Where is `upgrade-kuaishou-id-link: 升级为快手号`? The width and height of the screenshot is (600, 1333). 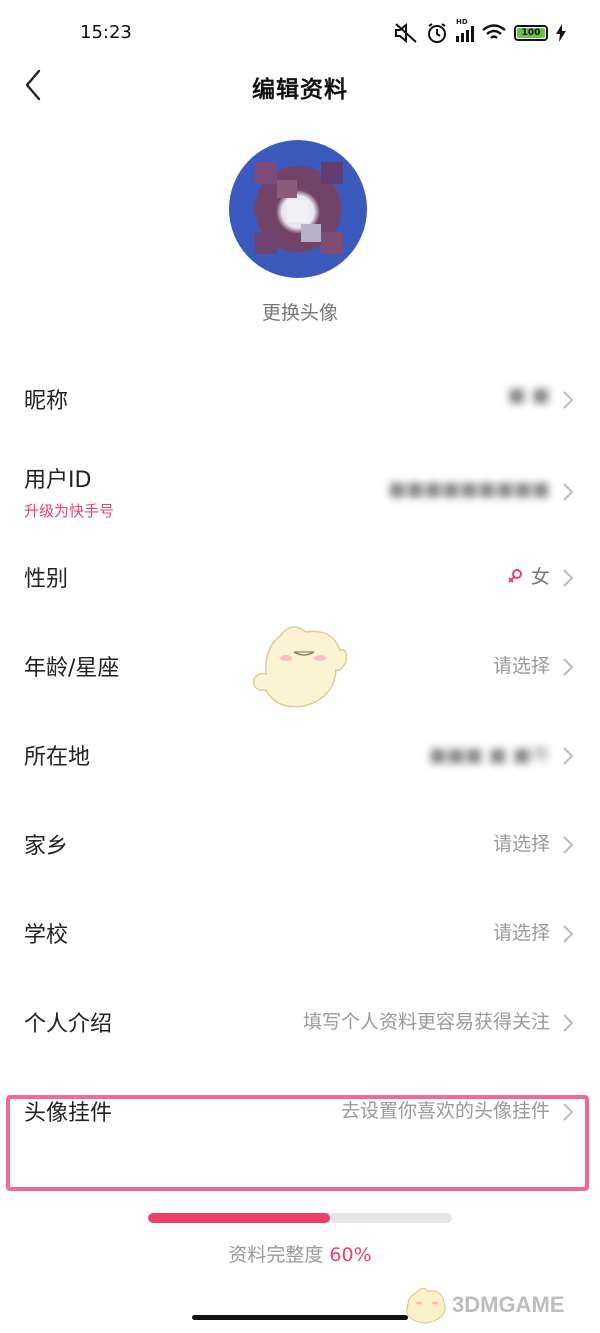 upgrade-kuaishou-id-link: 升级为快手号 is located at coordinates (69, 510).